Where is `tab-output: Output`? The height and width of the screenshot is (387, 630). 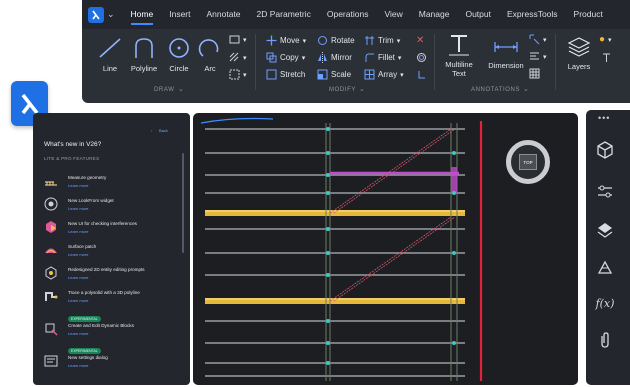
tab-output: Output is located at coordinates (478, 14).